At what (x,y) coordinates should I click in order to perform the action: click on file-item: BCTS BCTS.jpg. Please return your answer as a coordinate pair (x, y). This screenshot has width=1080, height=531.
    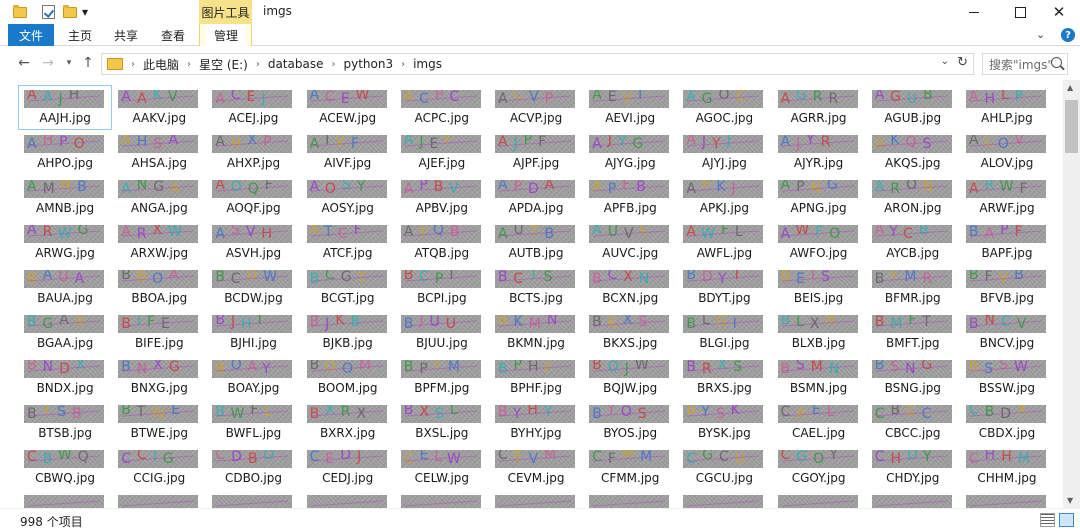
    Looking at the image, I should click on (536, 287).